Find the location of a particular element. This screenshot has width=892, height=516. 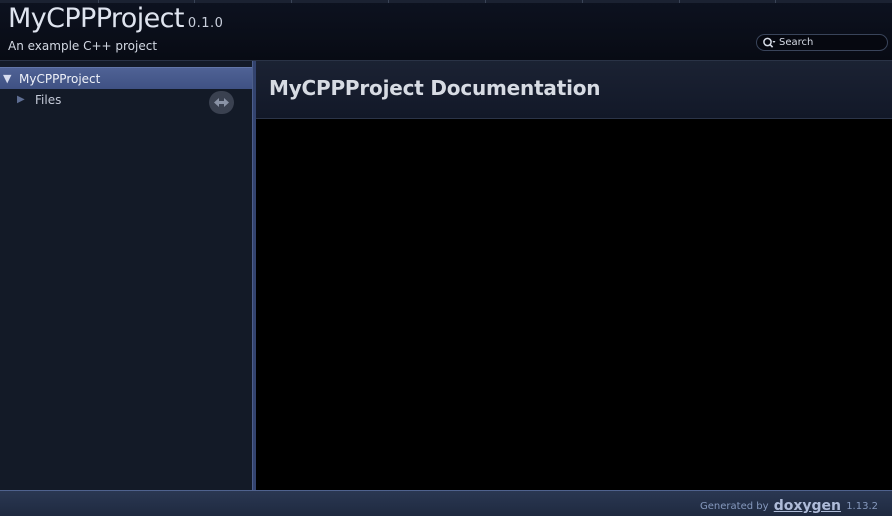

page-header: MyCPPProject Documentation is located at coordinates (574, 90).